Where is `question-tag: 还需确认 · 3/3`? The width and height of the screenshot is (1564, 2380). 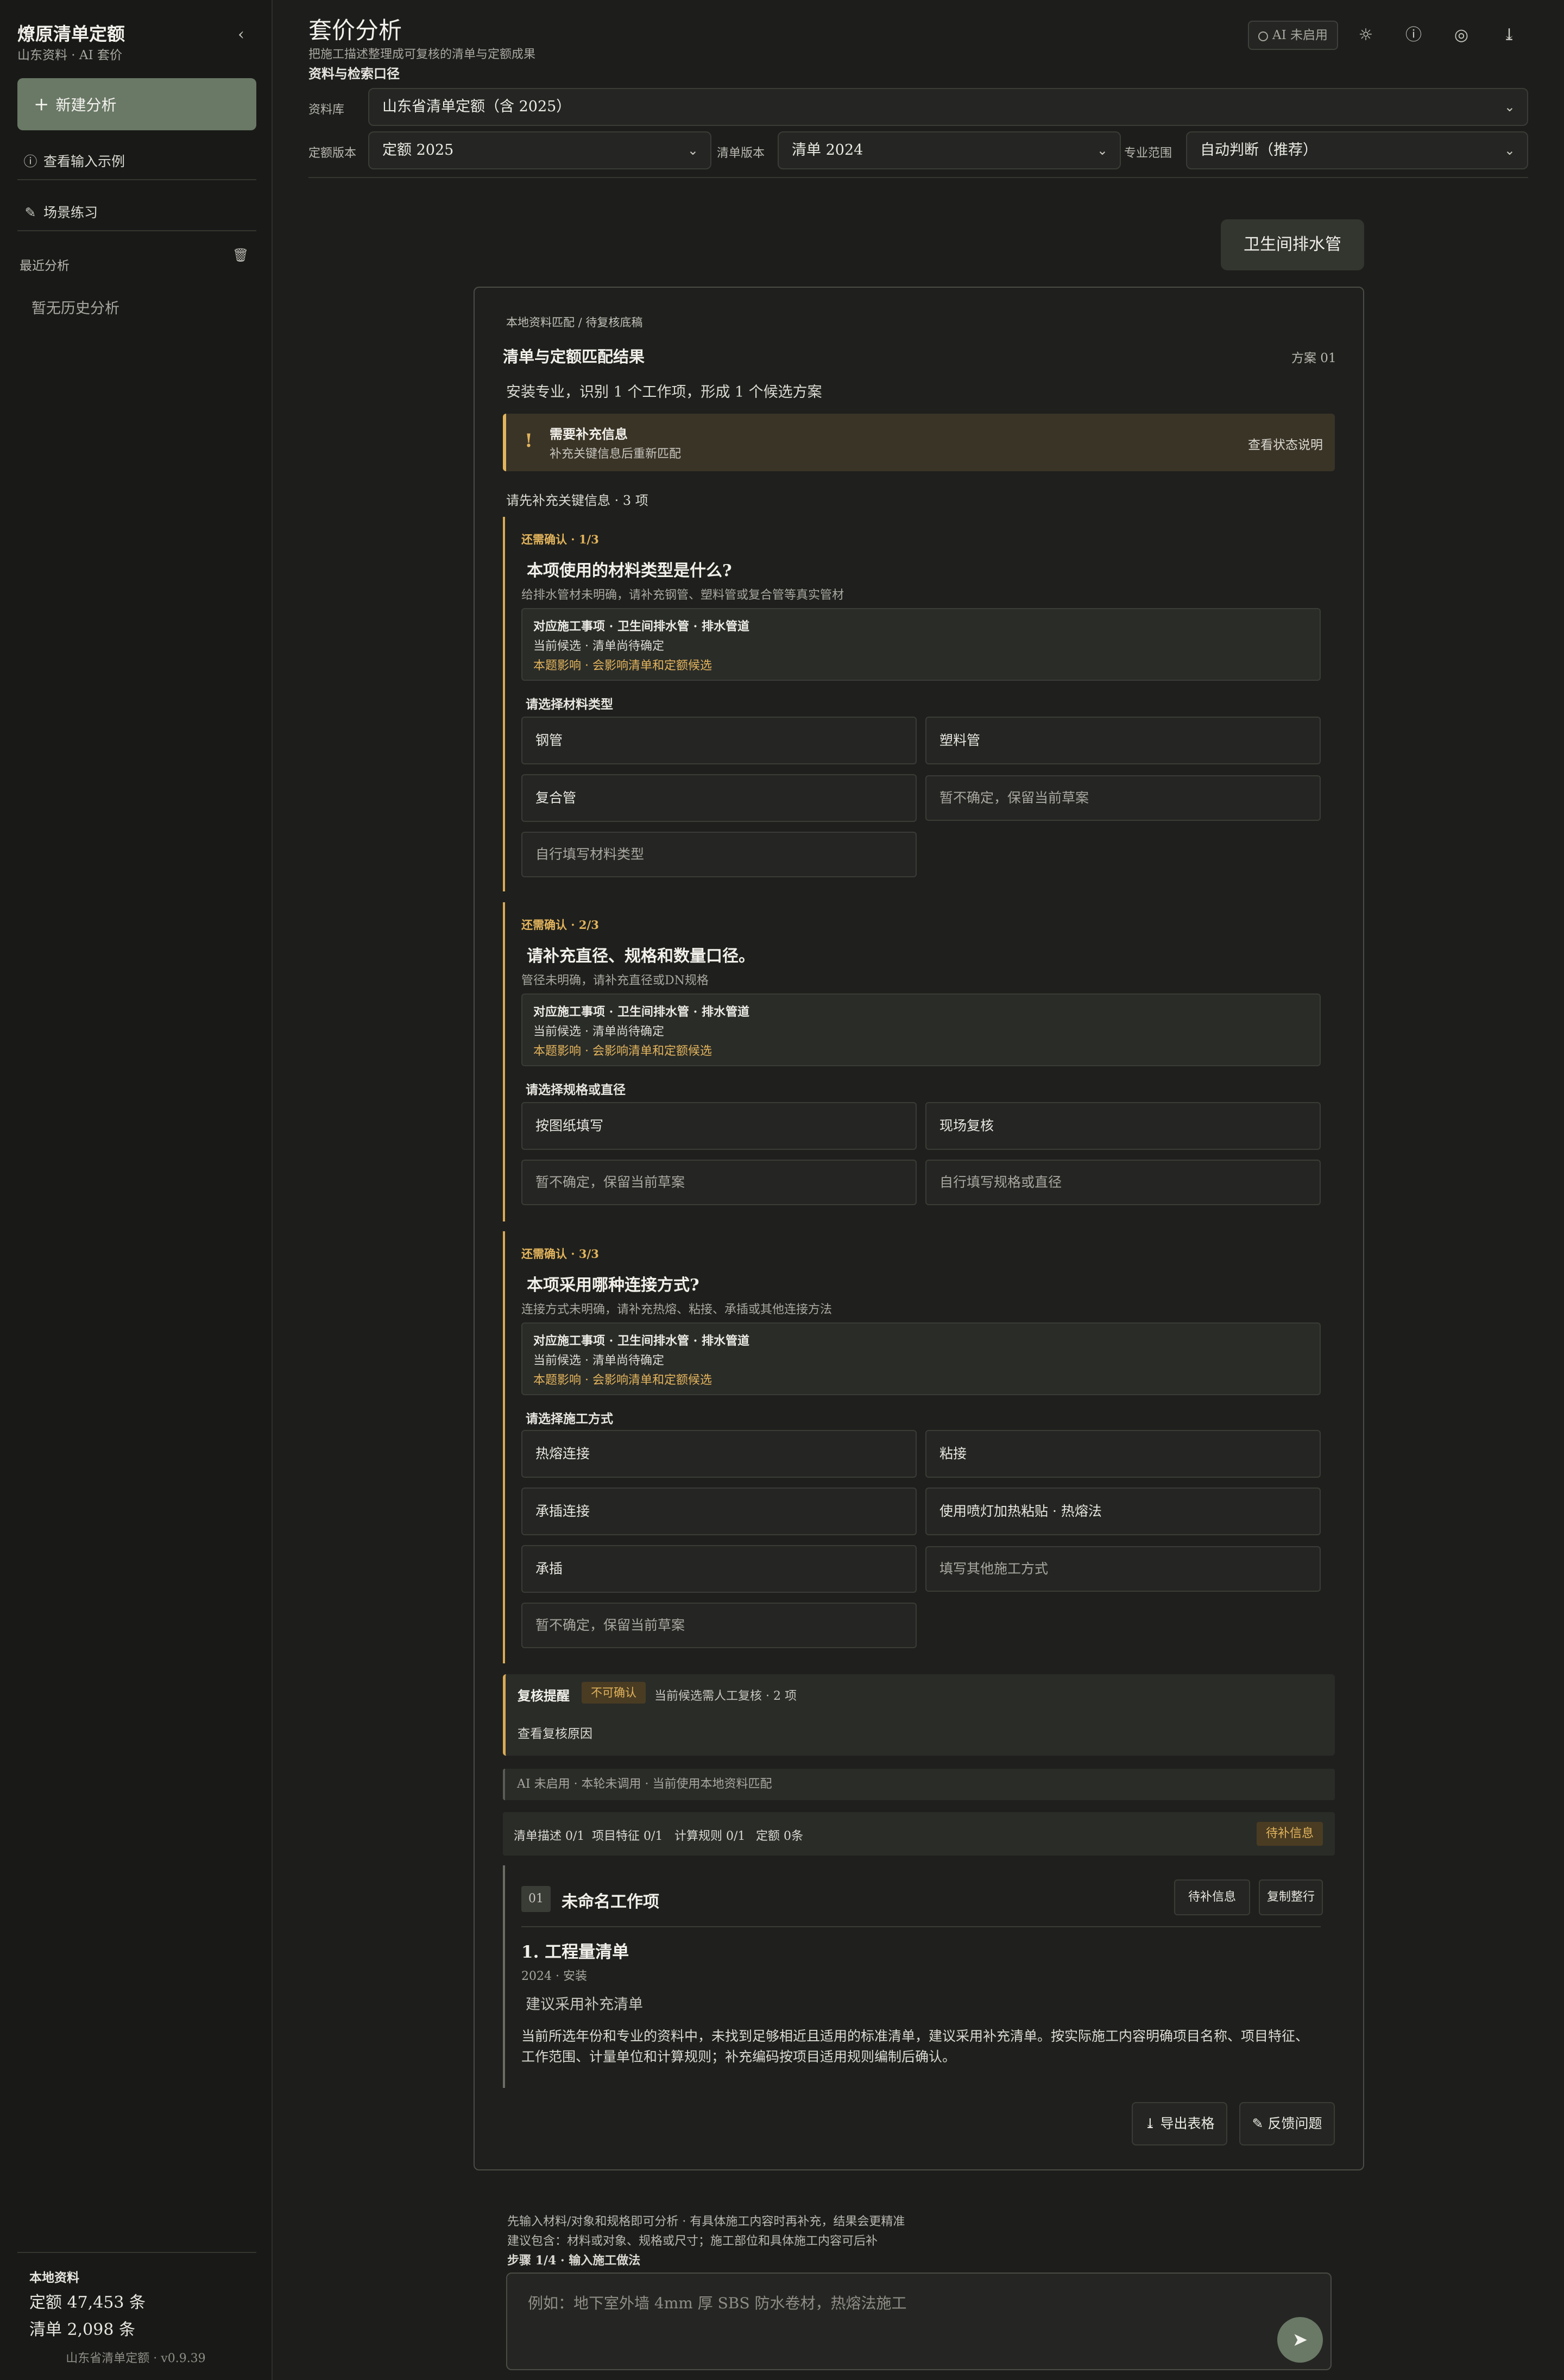 question-tag: 还需确认 · 3/3 is located at coordinates (560, 1254).